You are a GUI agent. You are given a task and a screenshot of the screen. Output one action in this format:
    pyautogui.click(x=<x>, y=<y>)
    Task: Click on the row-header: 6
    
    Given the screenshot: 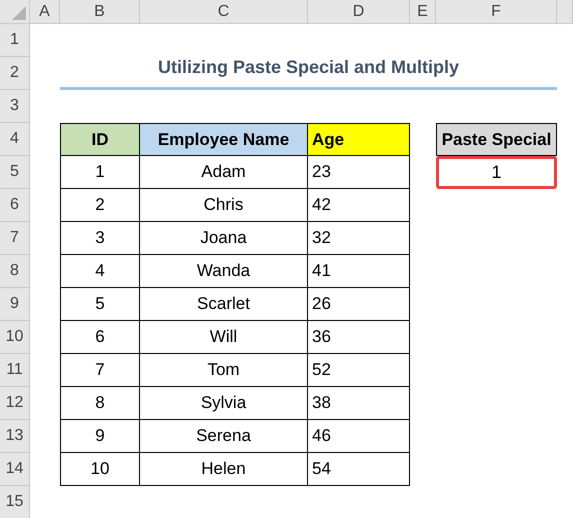 What is the action you would take?
    pyautogui.click(x=15, y=205)
    